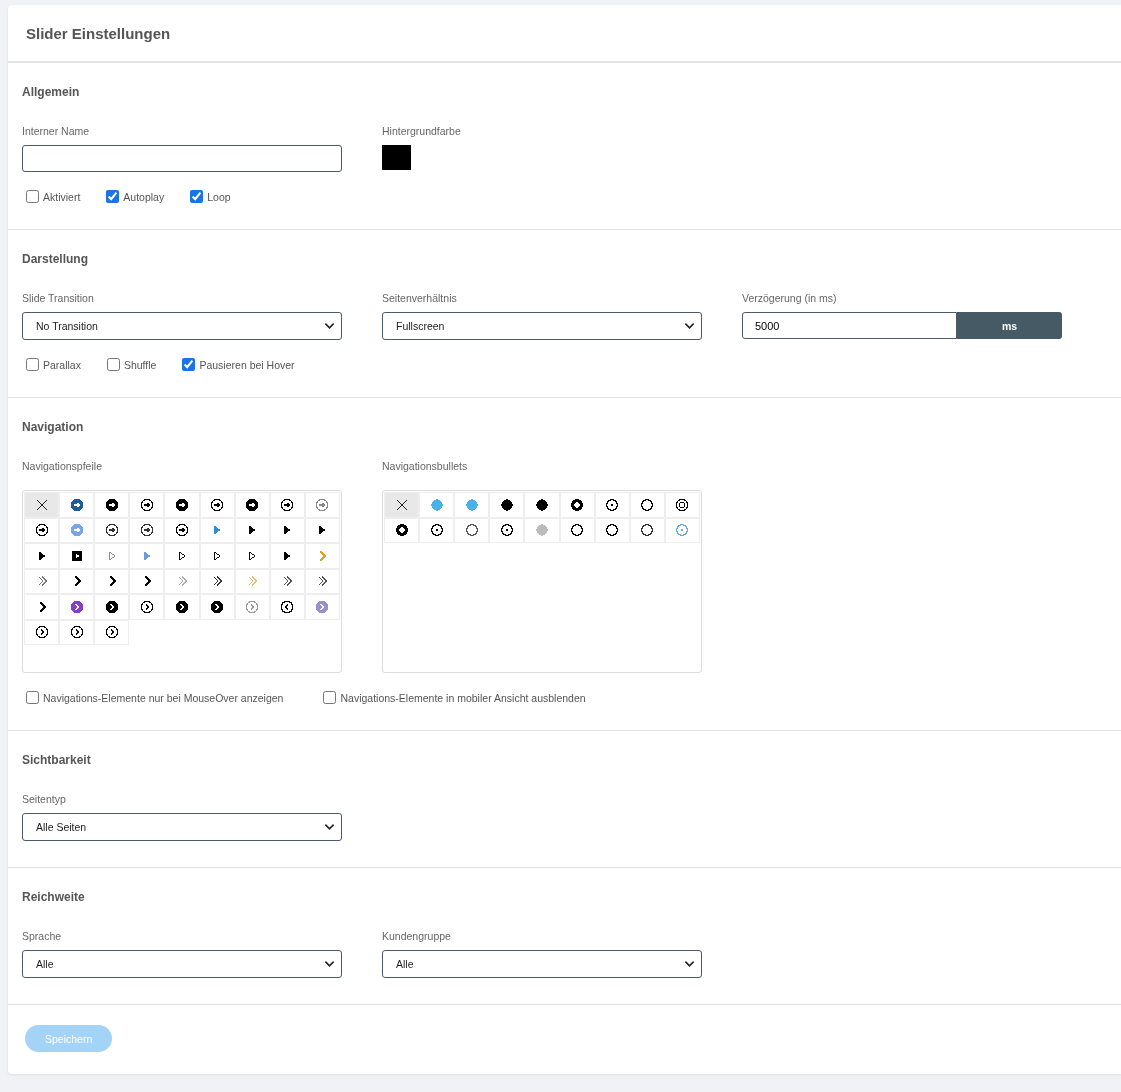  I want to click on field-label: Interner Name, so click(56, 131).